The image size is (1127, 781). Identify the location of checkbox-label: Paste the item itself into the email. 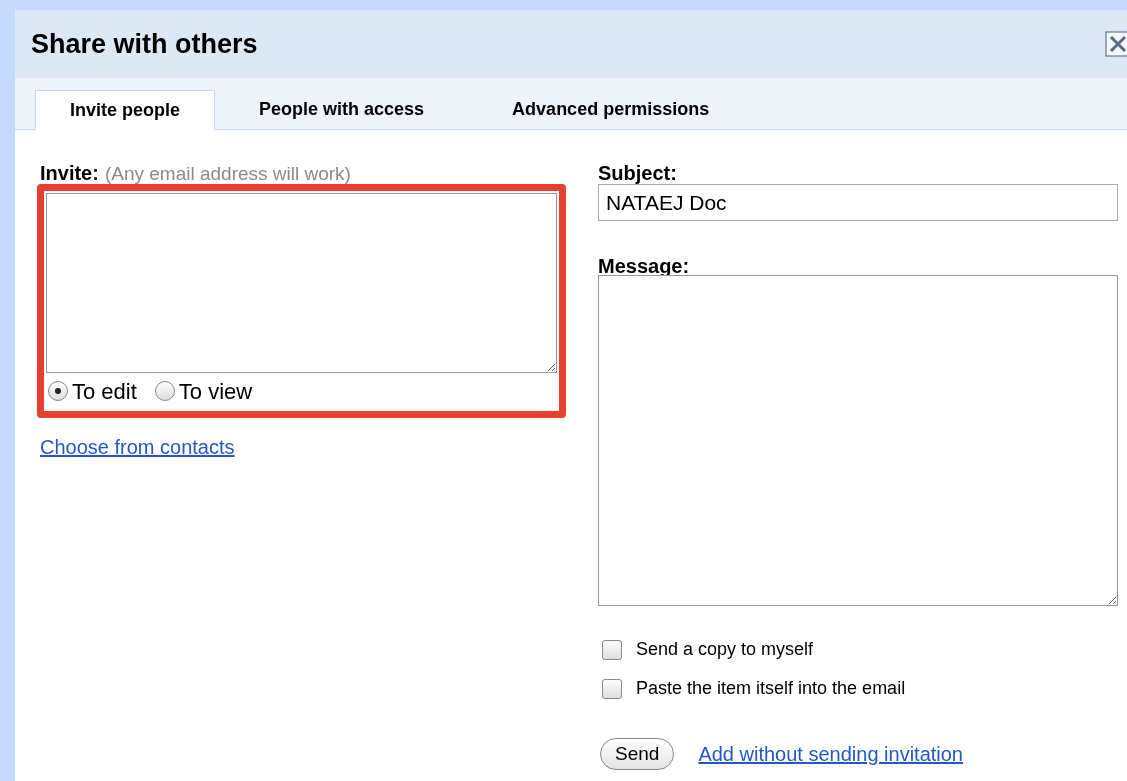
(771, 688).